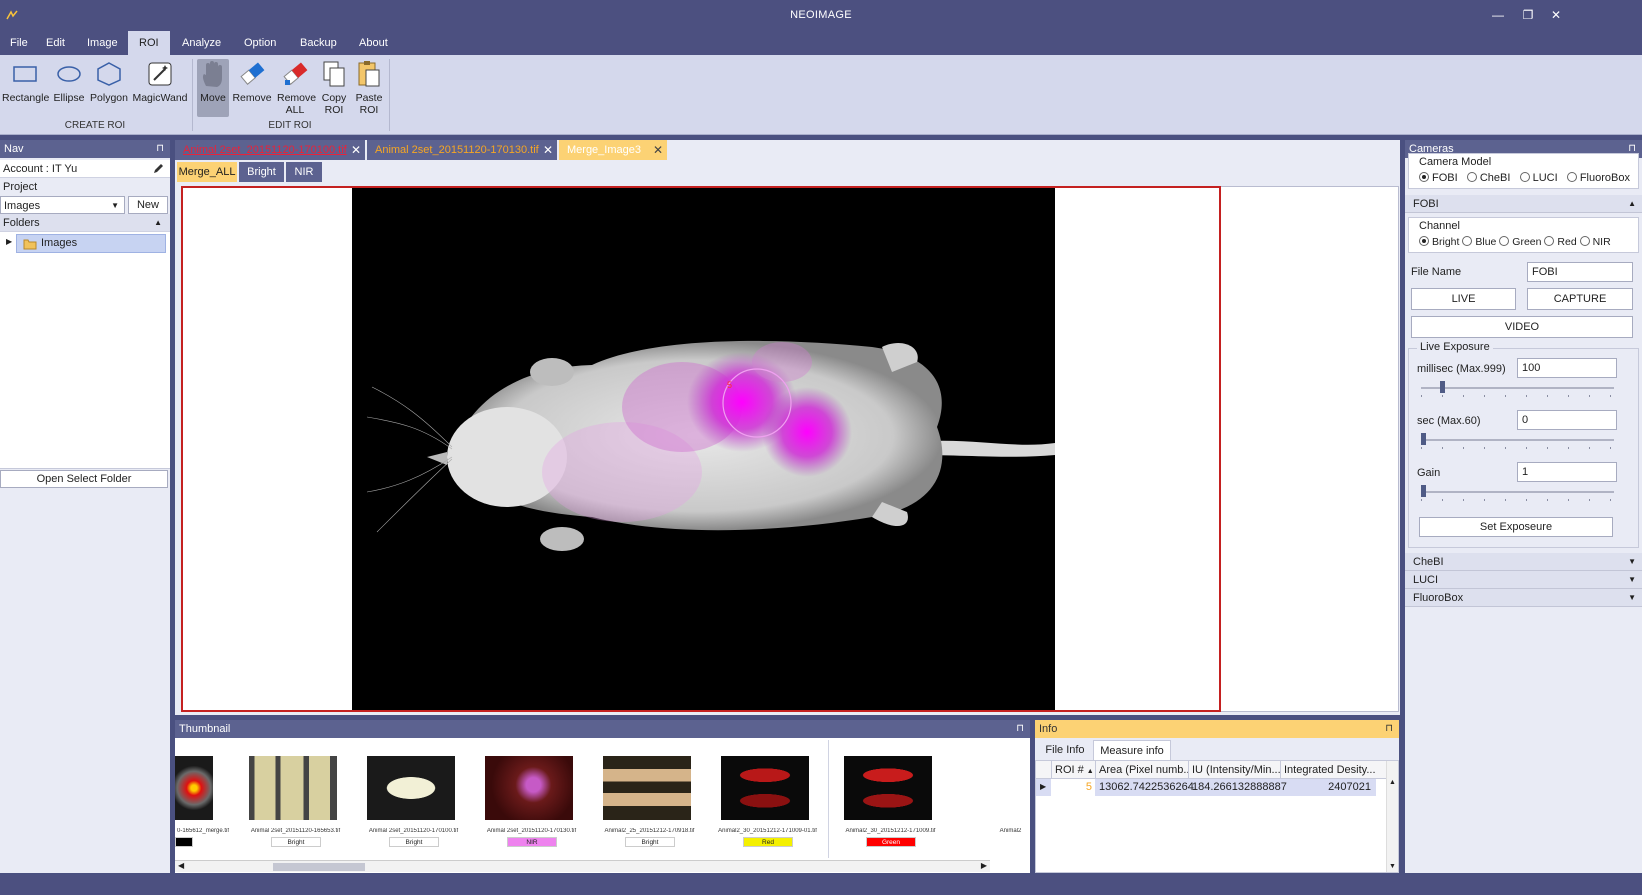 This screenshot has width=1642, height=895. What do you see at coordinates (1560, 242) in the screenshot?
I see `radio-red: Red` at bounding box center [1560, 242].